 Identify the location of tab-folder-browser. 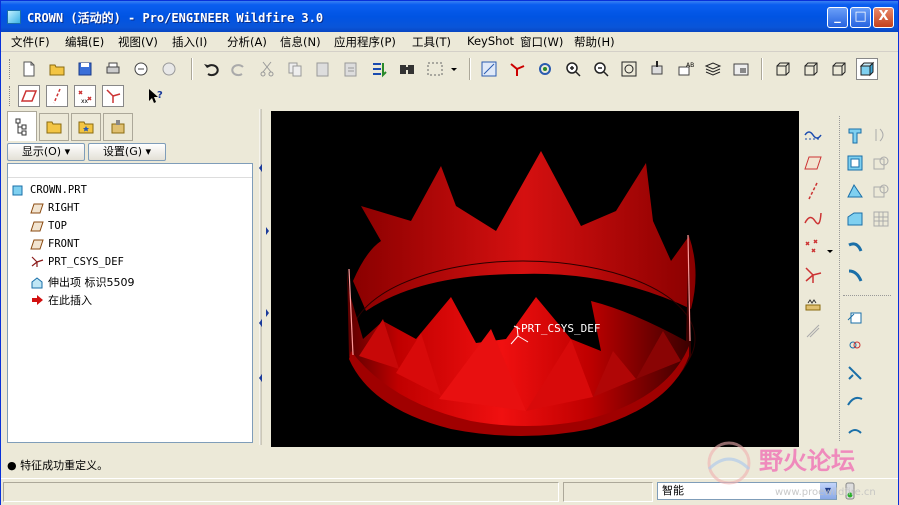
(54, 127).